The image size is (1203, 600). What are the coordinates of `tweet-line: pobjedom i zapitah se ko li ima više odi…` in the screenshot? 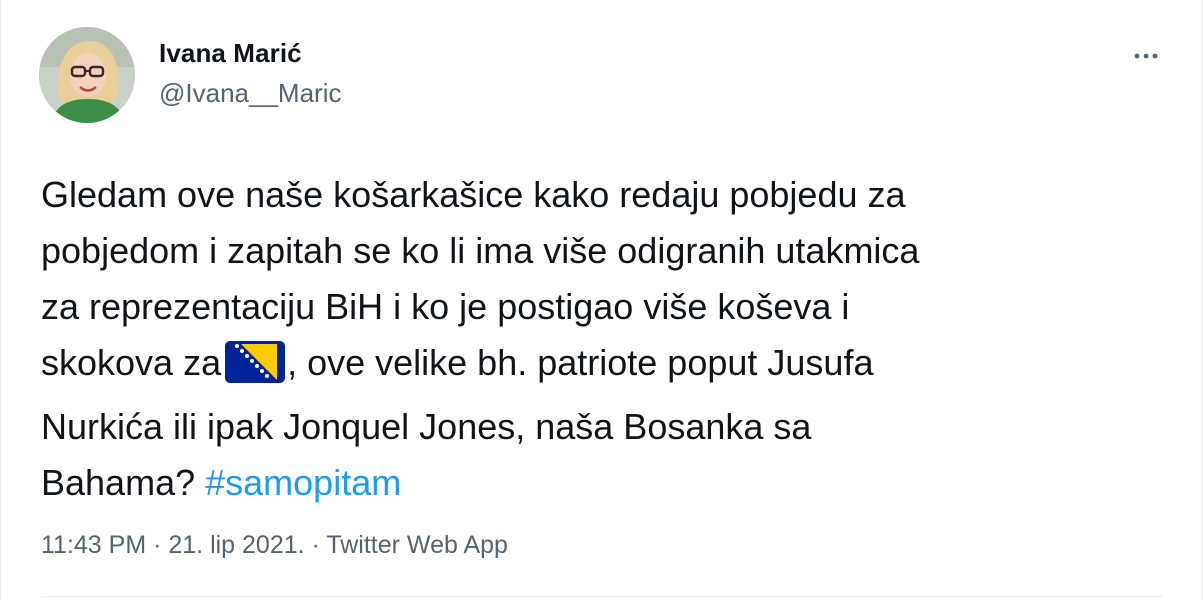 It's located at (480, 250).